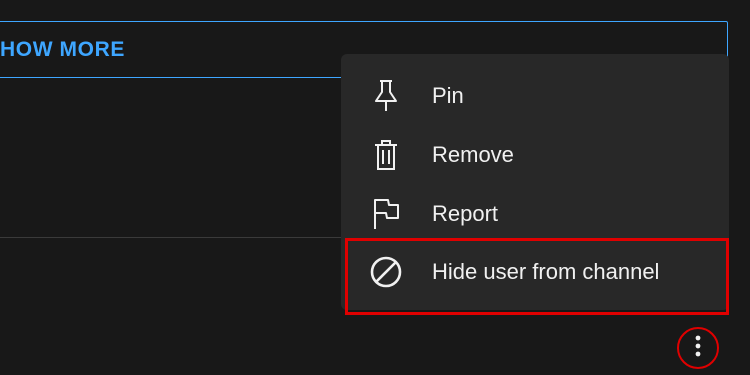 The width and height of the screenshot is (750, 375). What do you see at coordinates (535, 96) in the screenshot?
I see `menu-item-pin: Pin` at bounding box center [535, 96].